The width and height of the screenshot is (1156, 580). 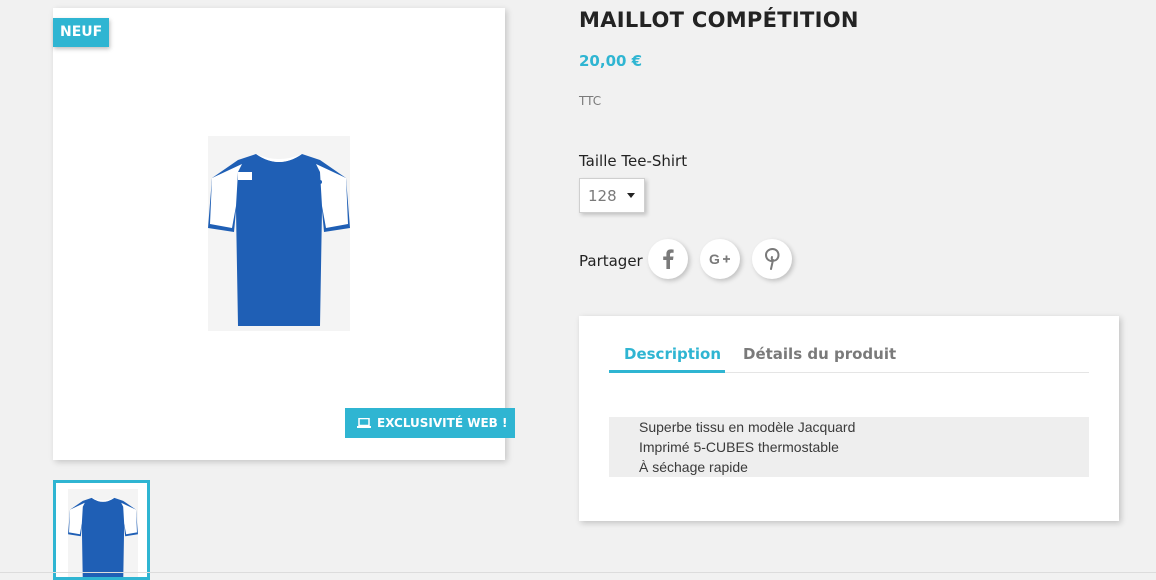 What do you see at coordinates (611, 261) in the screenshot?
I see `share-label: Partager` at bounding box center [611, 261].